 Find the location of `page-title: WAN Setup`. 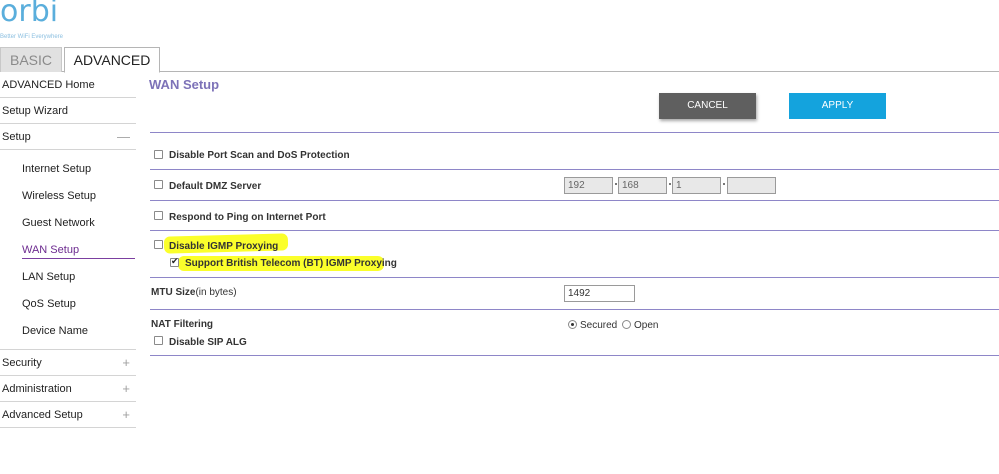

page-title: WAN Setup is located at coordinates (184, 84).